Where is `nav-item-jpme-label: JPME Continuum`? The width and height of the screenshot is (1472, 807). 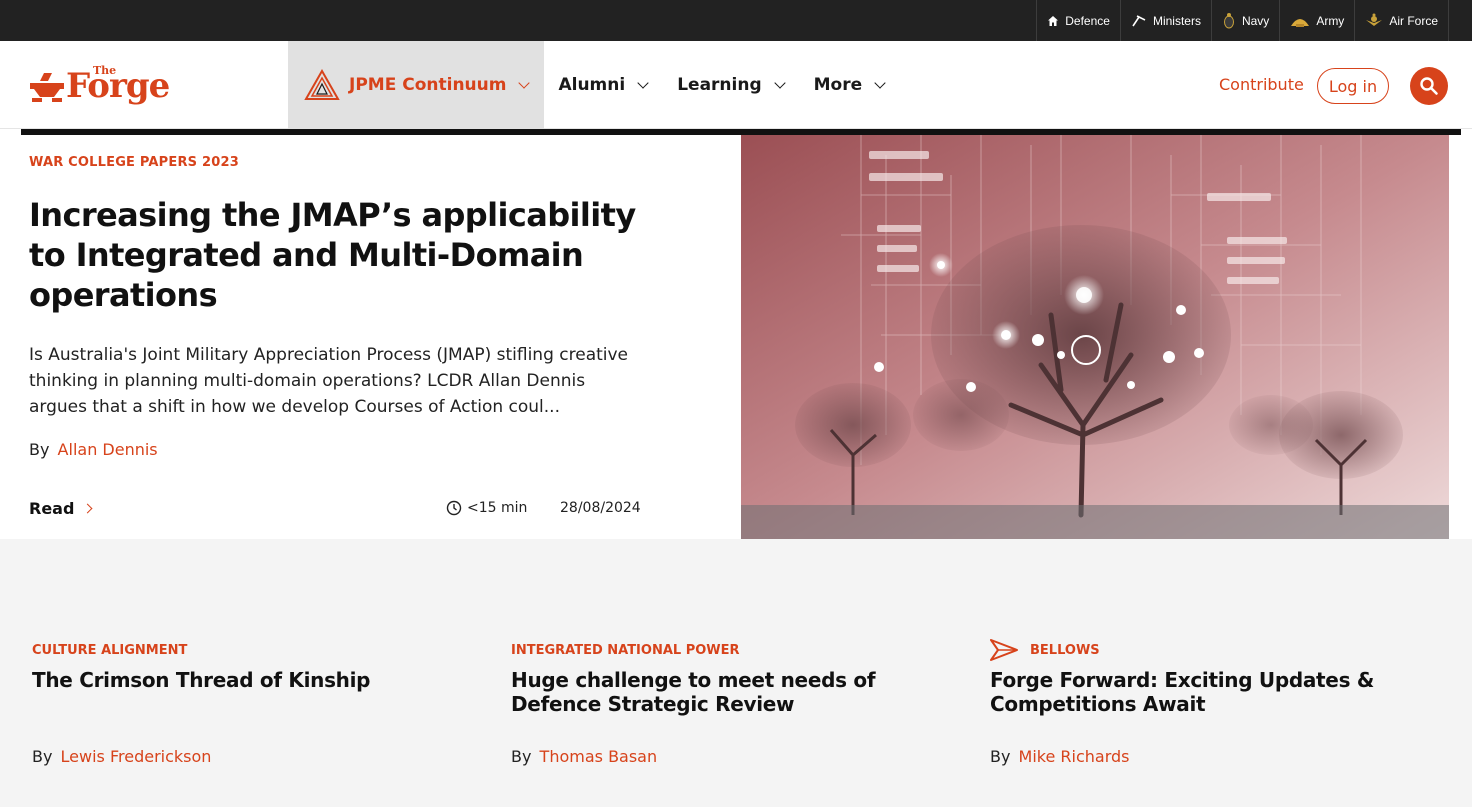 nav-item-jpme-label: JPME Continuum is located at coordinates (428, 85).